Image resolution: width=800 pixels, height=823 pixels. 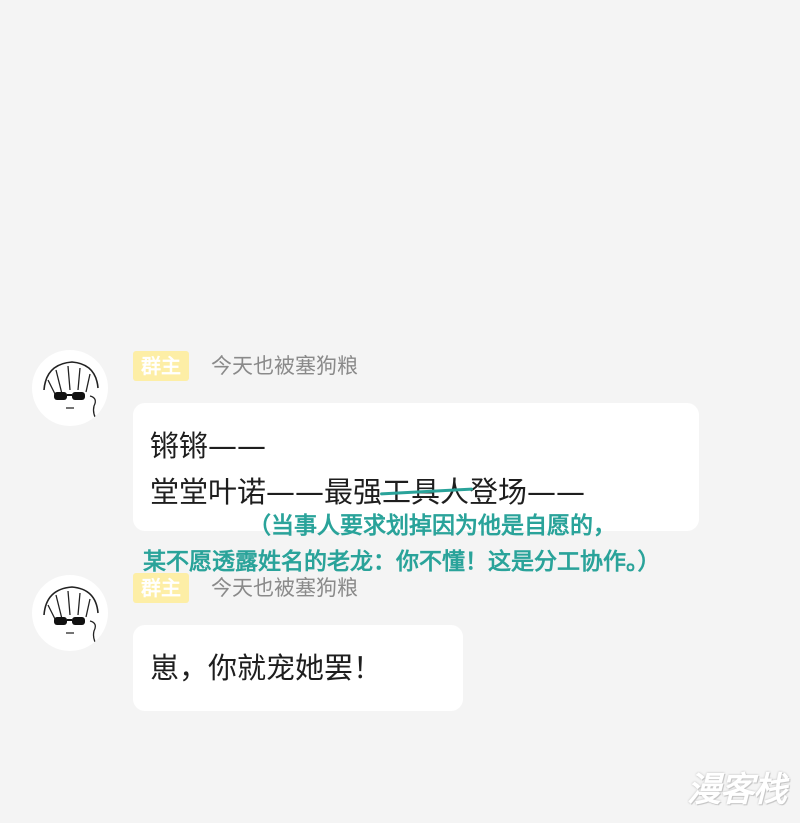 What do you see at coordinates (527, 492) in the screenshot?
I see `message-text: 登场——` at bounding box center [527, 492].